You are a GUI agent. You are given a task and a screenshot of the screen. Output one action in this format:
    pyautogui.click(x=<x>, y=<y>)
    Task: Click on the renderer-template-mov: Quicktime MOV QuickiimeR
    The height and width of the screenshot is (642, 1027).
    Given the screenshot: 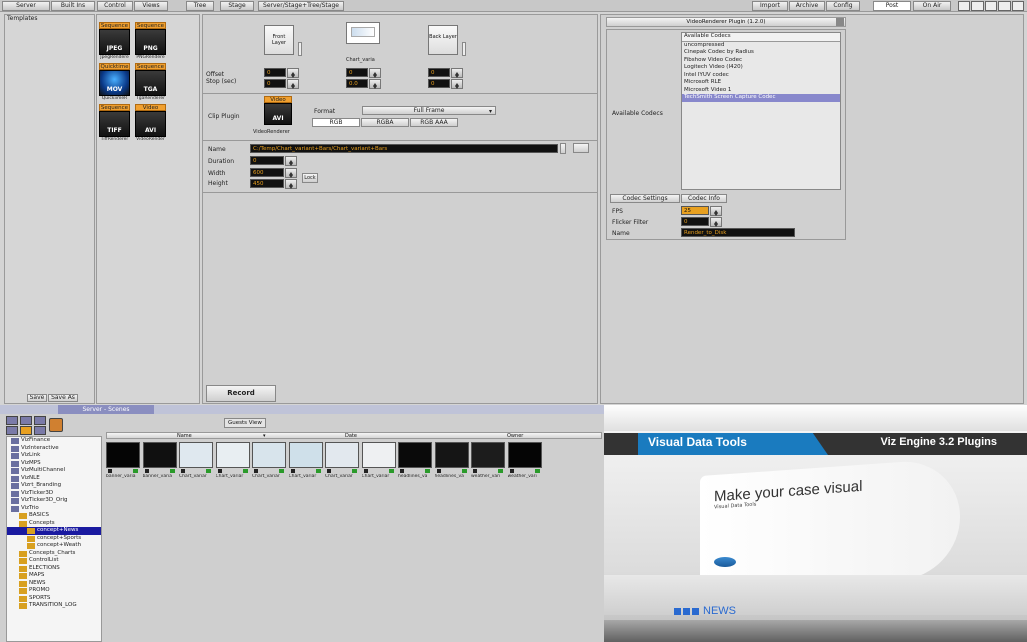 What is the action you would take?
    pyautogui.click(x=114, y=84)
    